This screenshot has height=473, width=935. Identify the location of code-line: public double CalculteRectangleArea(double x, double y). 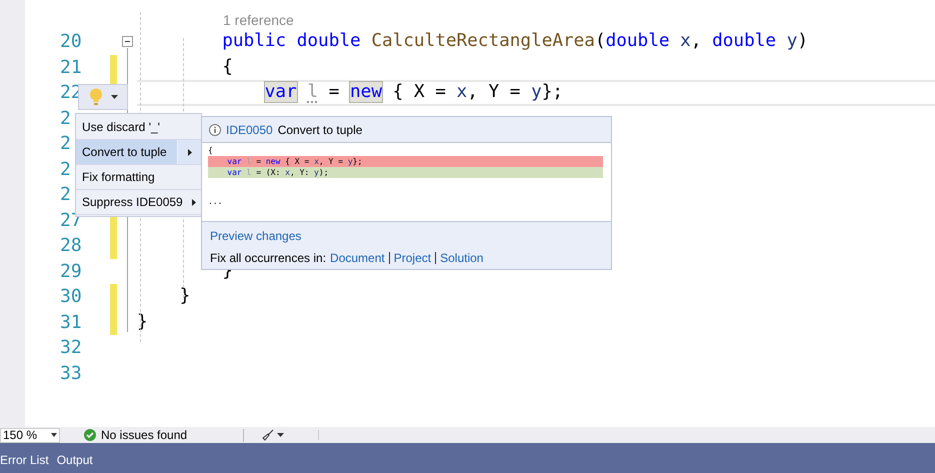
(515, 42).